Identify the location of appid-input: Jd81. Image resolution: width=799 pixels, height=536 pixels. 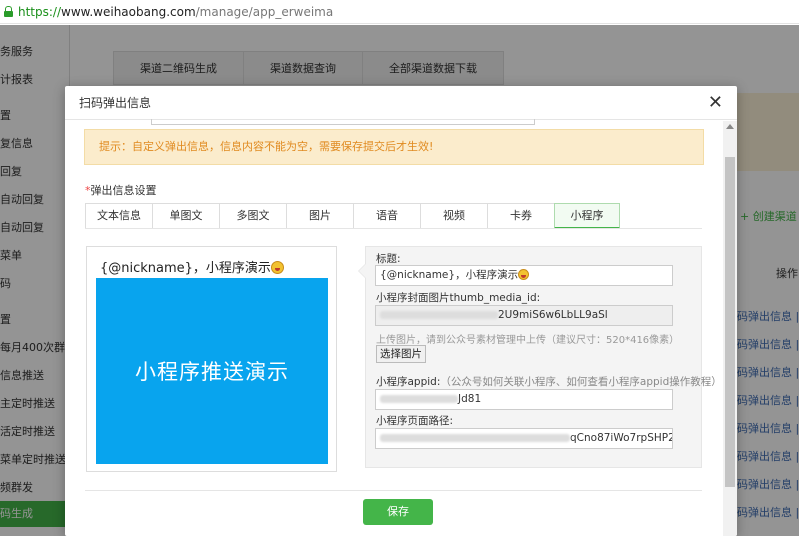
(524, 399).